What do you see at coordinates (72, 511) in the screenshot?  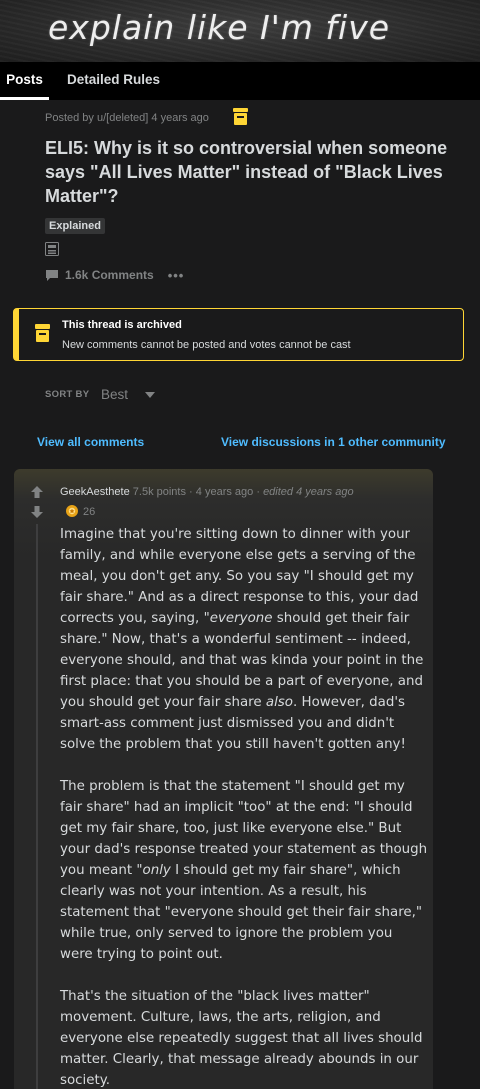 I see `award-icon` at bounding box center [72, 511].